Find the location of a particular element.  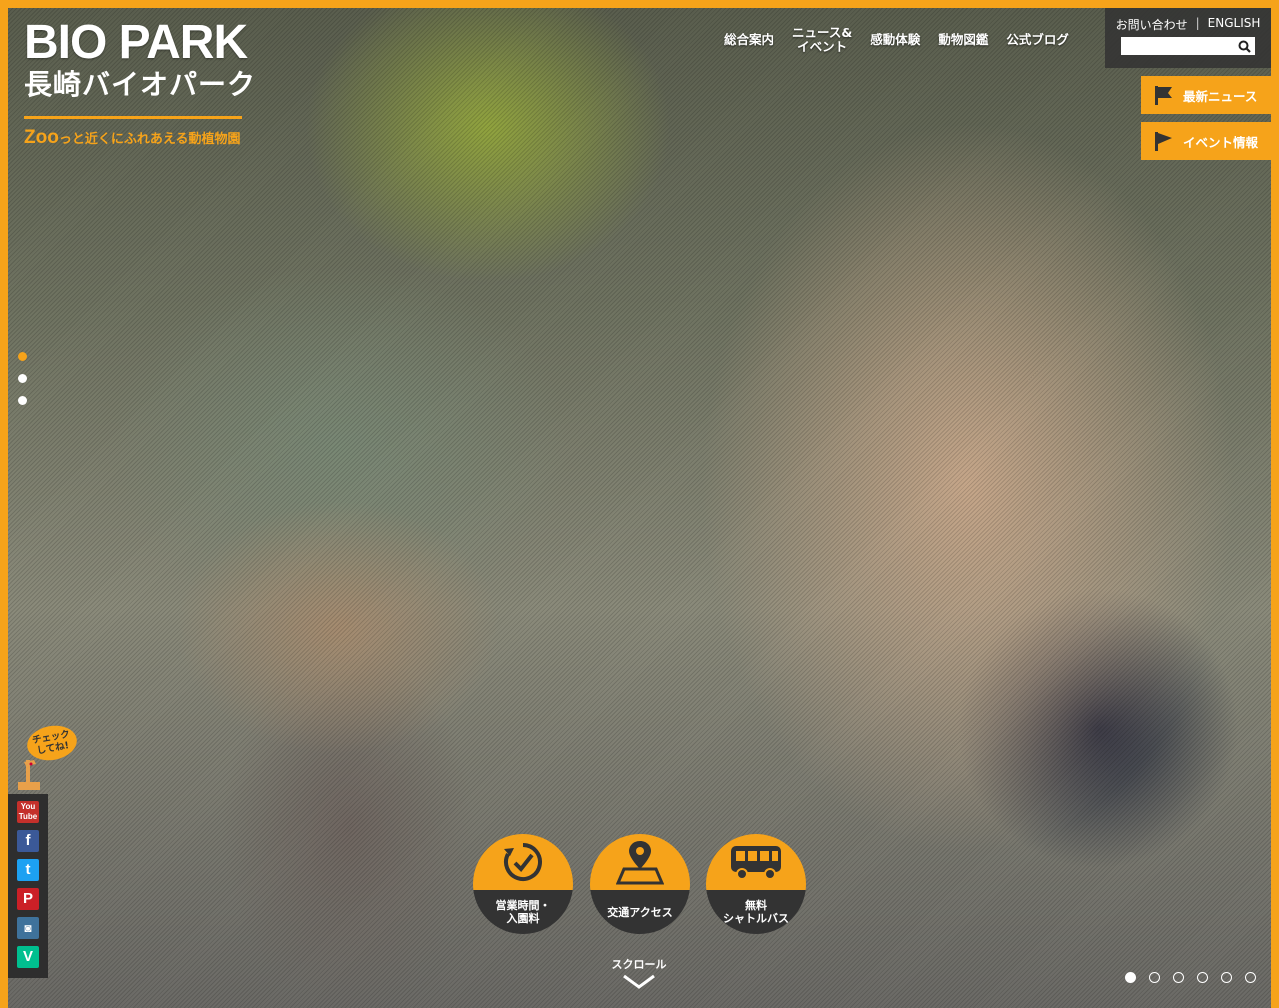

logo-japanese: 長崎バイオパーク is located at coordinates (140, 84).